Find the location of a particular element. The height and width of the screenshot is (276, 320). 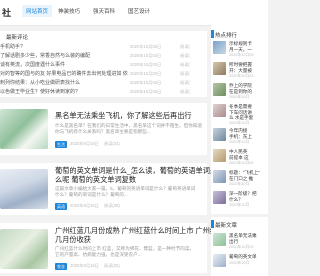

recommend-title: 最新文章 is located at coordinates (226, 226).